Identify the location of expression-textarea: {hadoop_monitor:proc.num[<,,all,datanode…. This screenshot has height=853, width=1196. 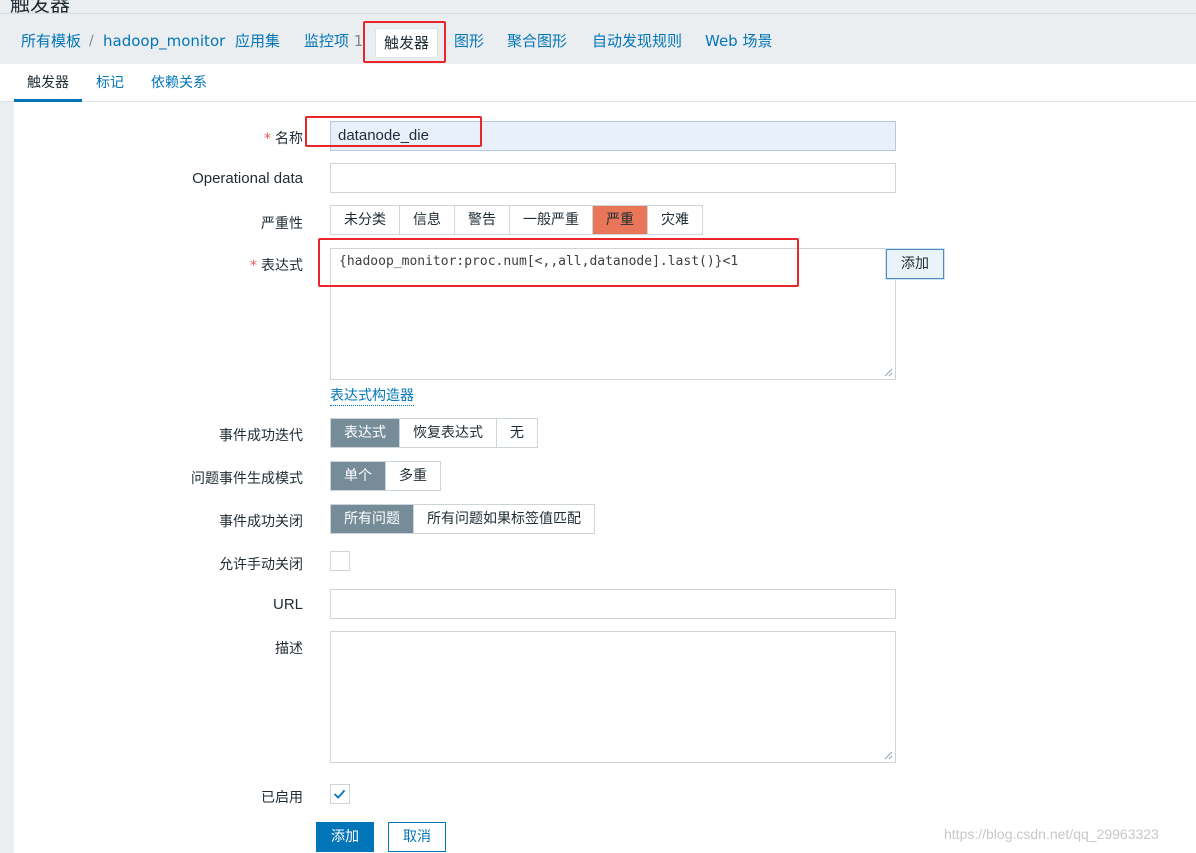
(613, 314).